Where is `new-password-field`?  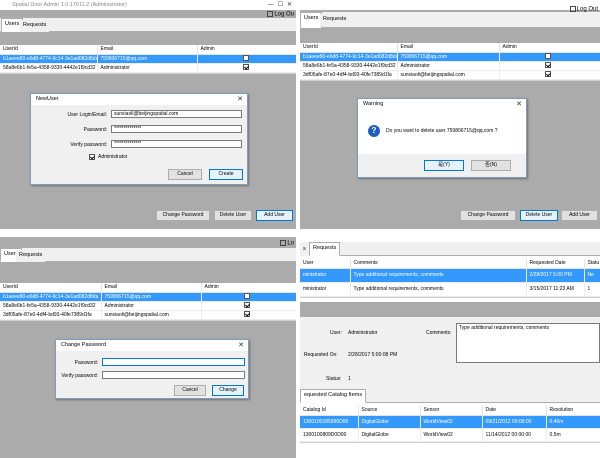 new-password-field is located at coordinates (173, 362).